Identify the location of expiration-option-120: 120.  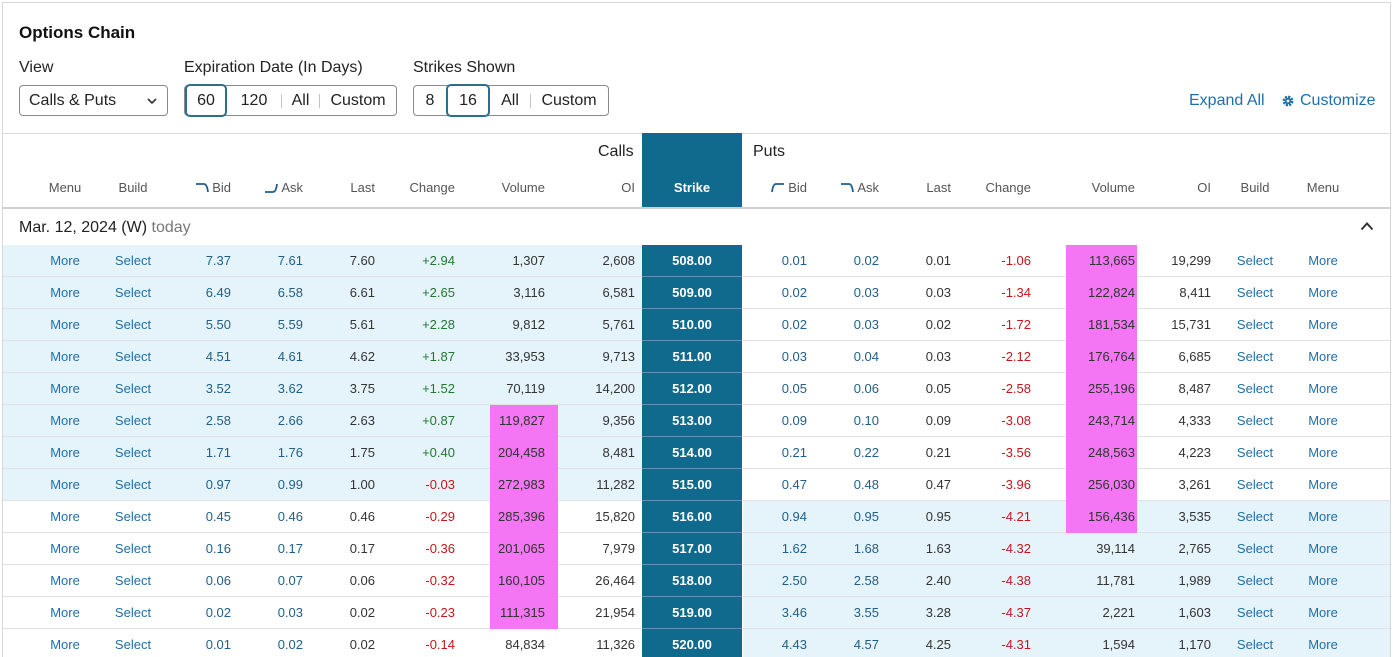
(254, 100).